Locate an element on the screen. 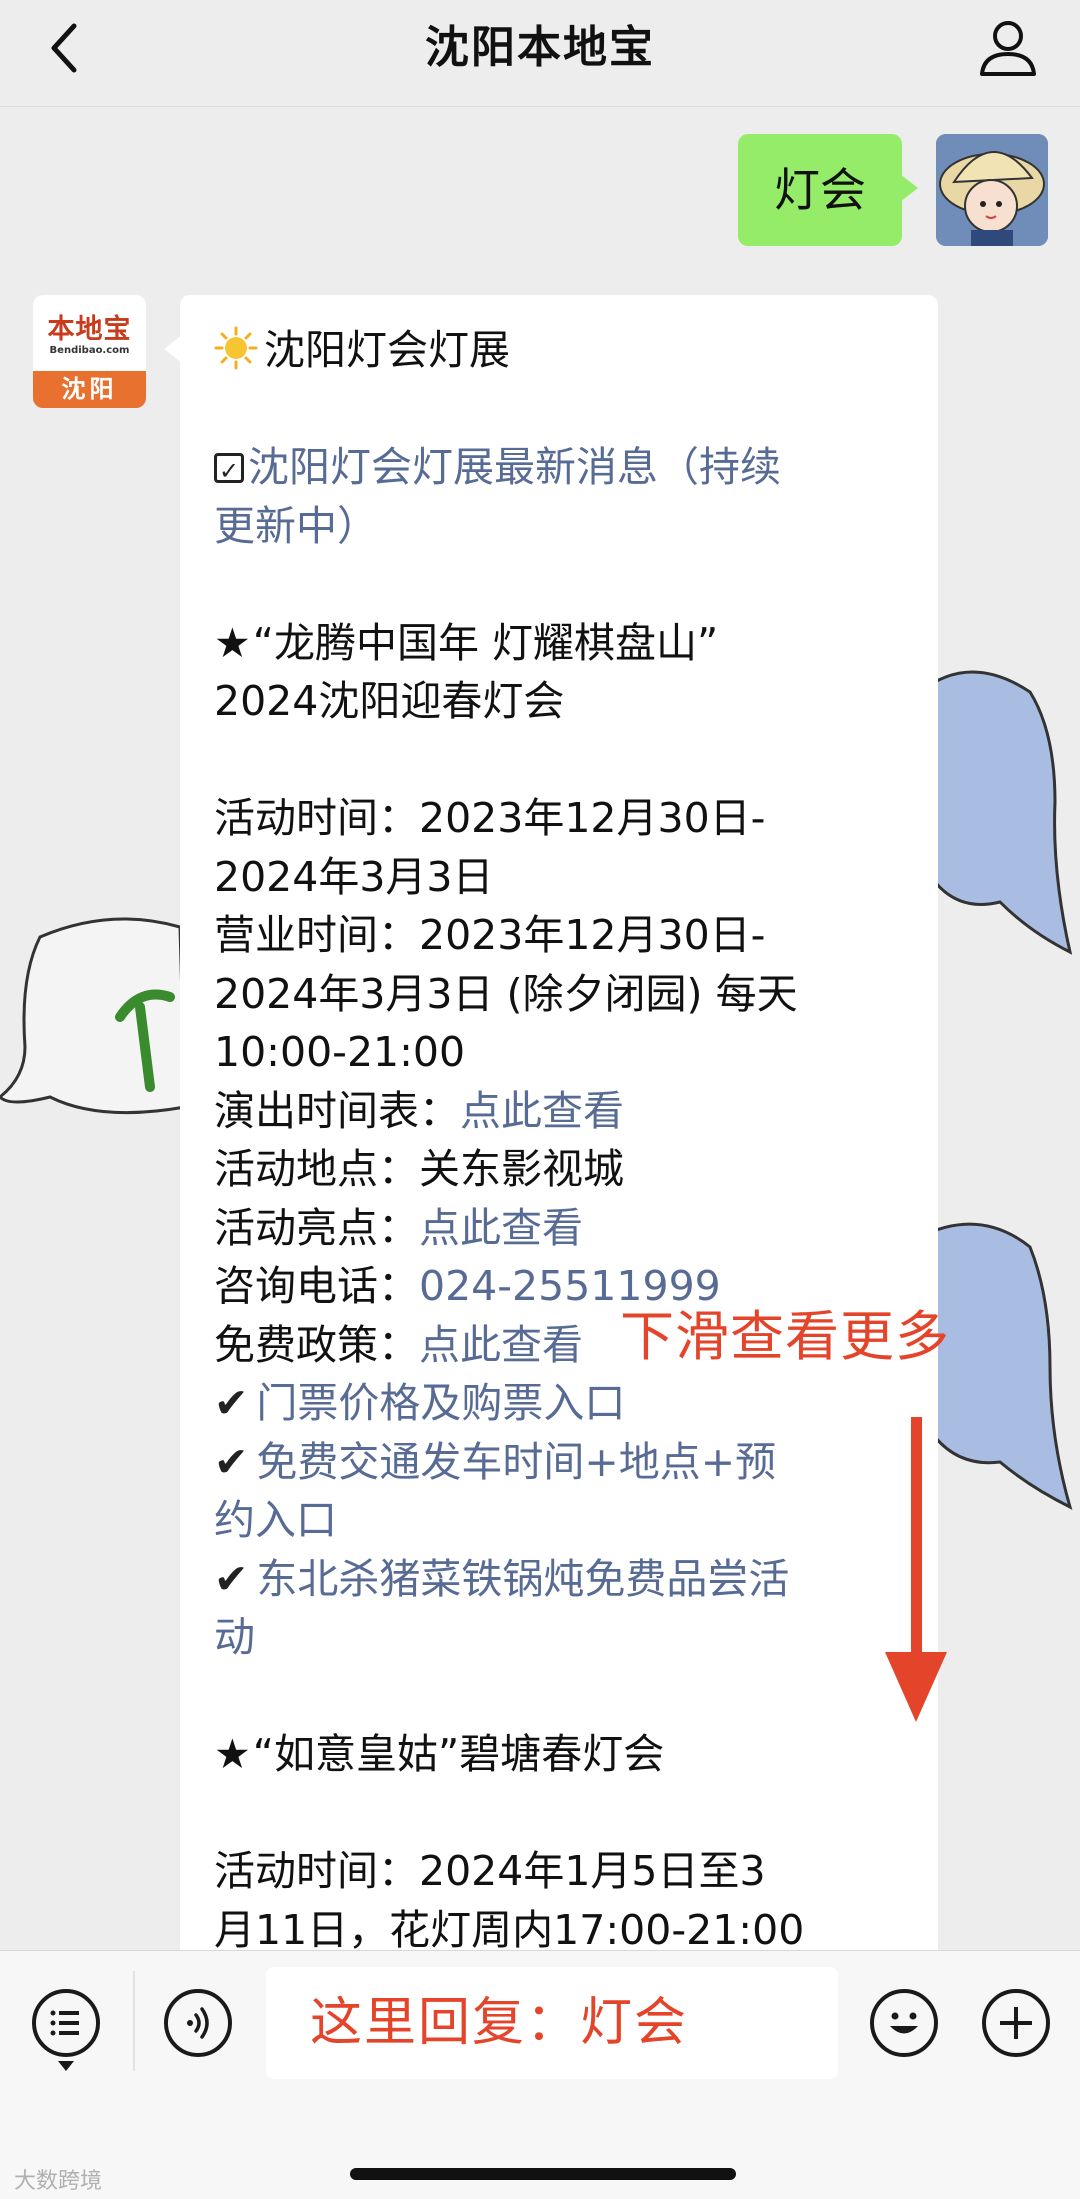 The image size is (1080, 2199). food-link-continued: 动 is located at coordinates (234, 1637).